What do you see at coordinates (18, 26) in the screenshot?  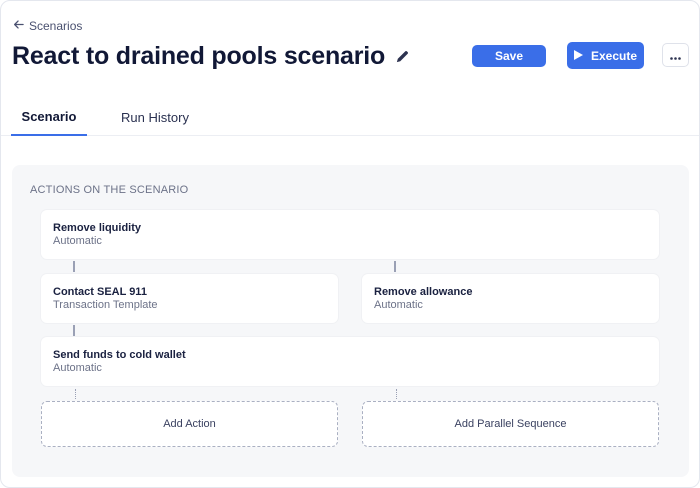 I see `arrow-left-icon` at bounding box center [18, 26].